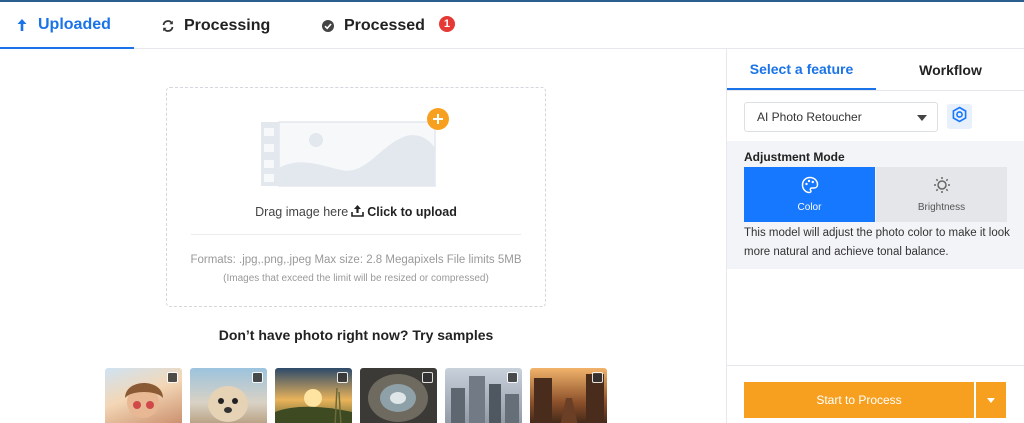  What do you see at coordinates (810, 185) in the screenshot?
I see `palette-icon` at bounding box center [810, 185].